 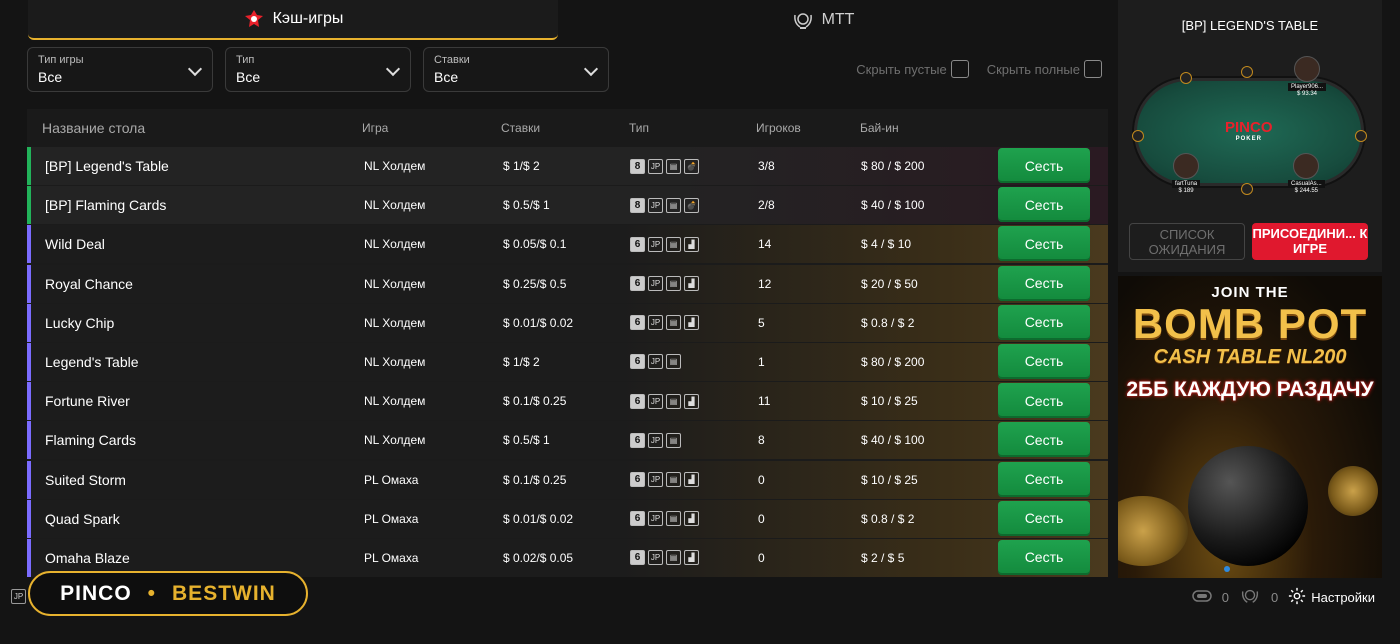 I want to click on pagination-dot, so click(x=1227, y=569).